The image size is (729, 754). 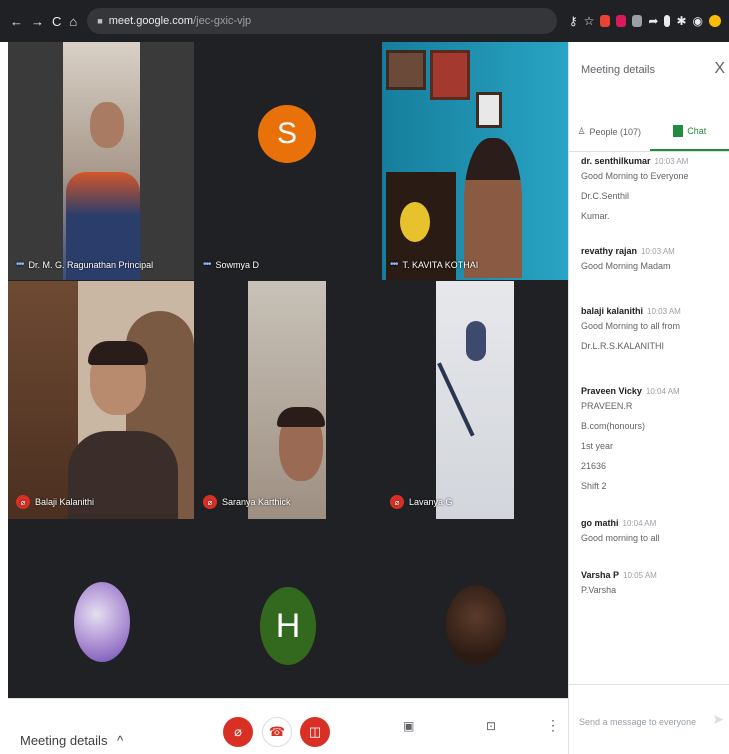 What do you see at coordinates (222, 21) in the screenshot?
I see `url-path: /jec-gxic-vjp` at bounding box center [222, 21].